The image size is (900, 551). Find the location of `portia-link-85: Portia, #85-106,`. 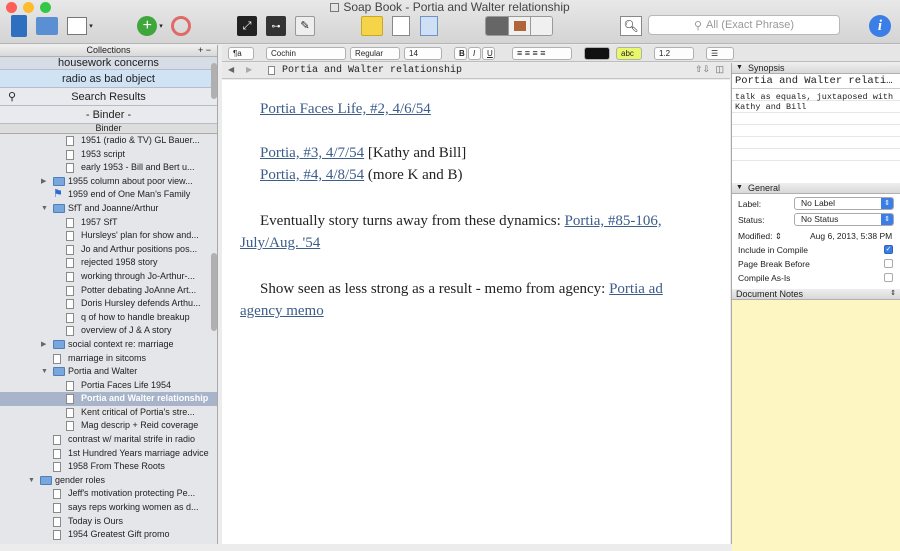

portia-link-85: Portia, #85-106, is located at coordinates (613, 221).